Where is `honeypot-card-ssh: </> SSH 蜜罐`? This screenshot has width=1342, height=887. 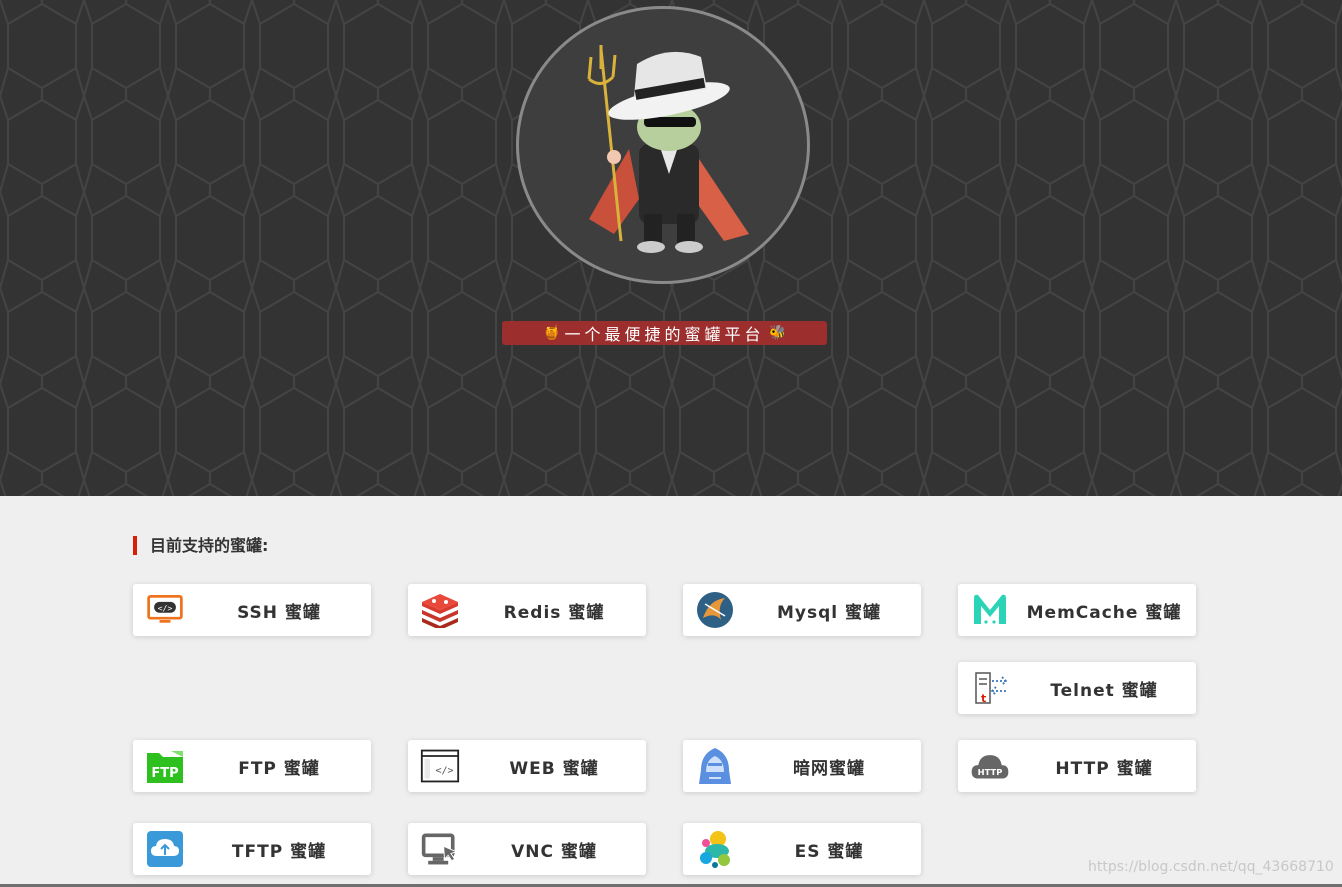 honeypot-card-ssh: </> SSH 蜜罐 is located at coordinates (252, 610).